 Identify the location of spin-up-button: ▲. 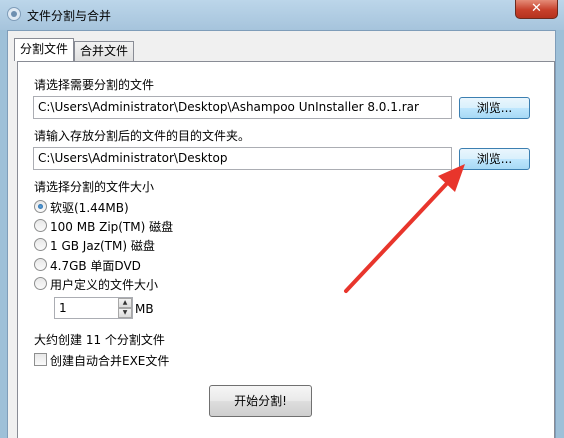
(125, 303).